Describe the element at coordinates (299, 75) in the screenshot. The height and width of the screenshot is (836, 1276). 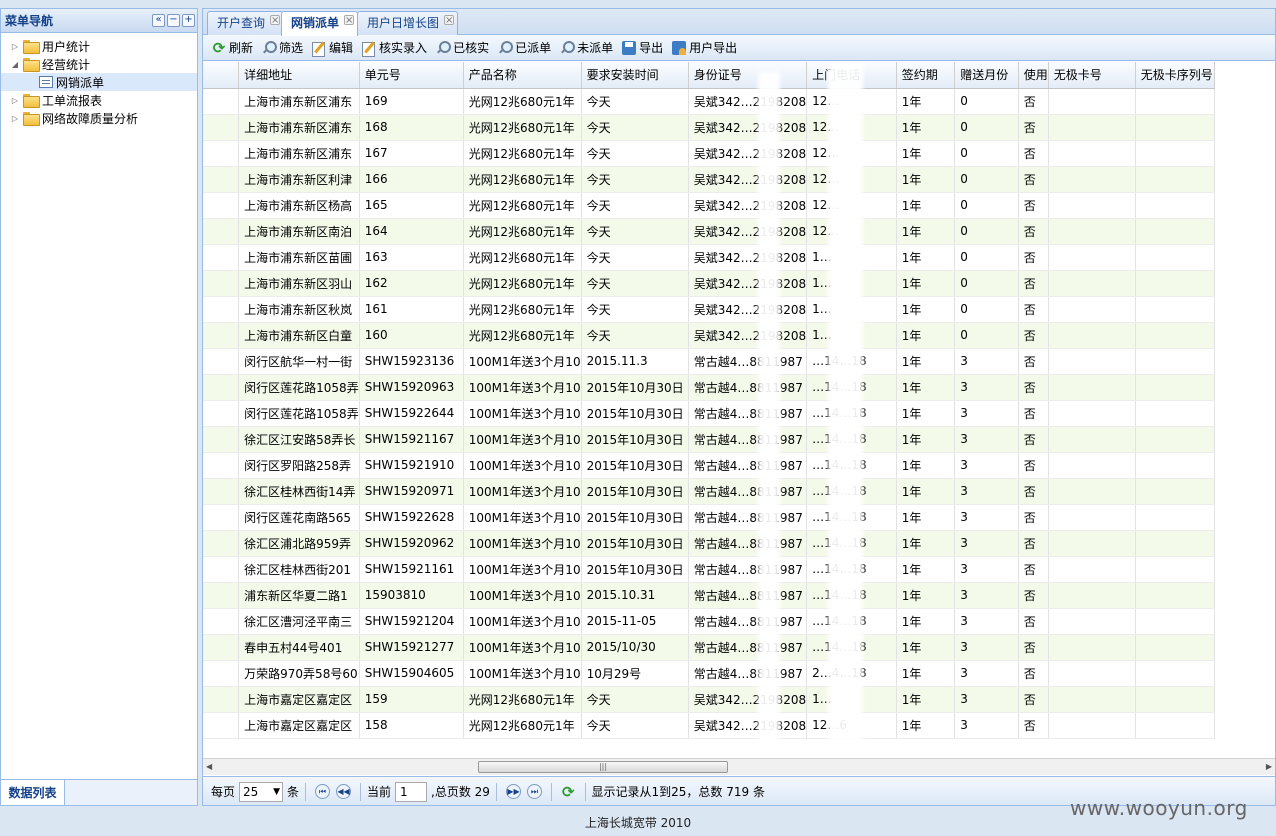
I see `column-header: 详细地址` at that location.